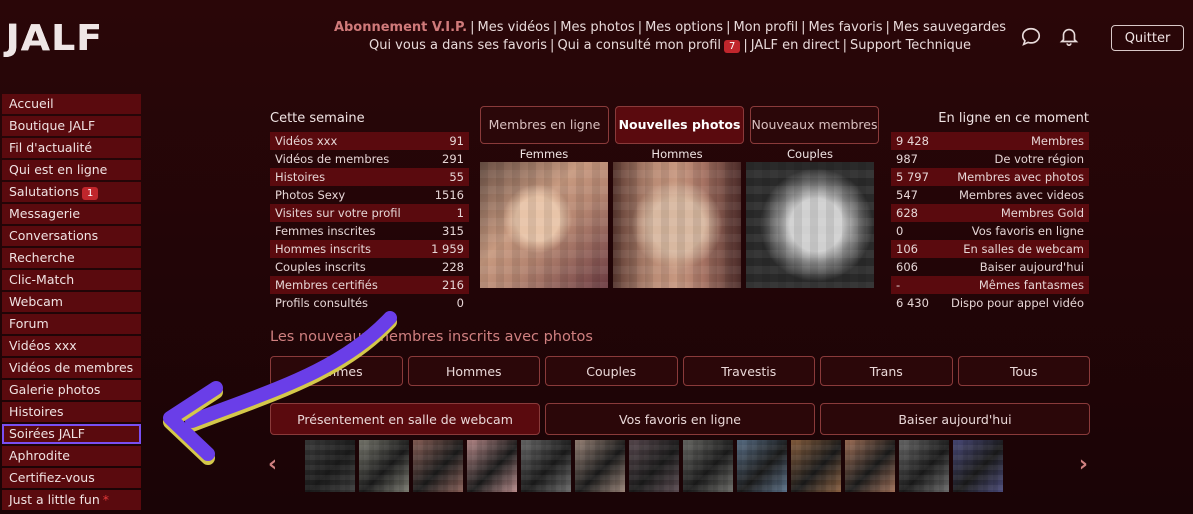  I want to click on stat-row: Photos Sexy 1516, so click(369, 195).